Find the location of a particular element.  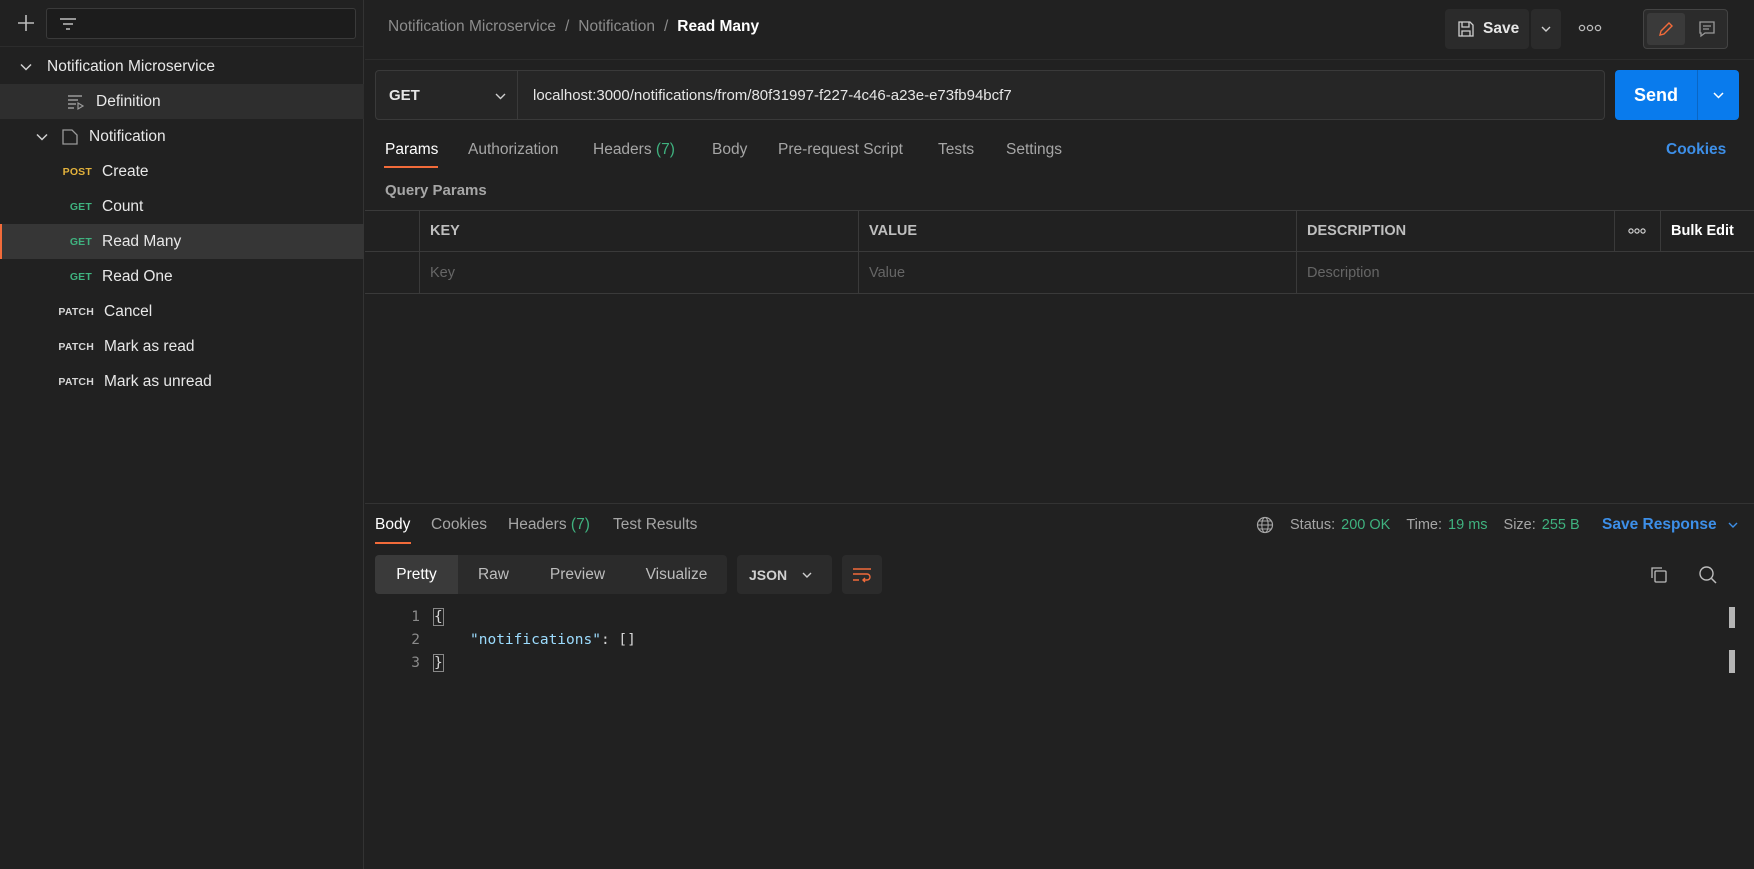

size-label: Size: is located at coordinates (1519, 525).